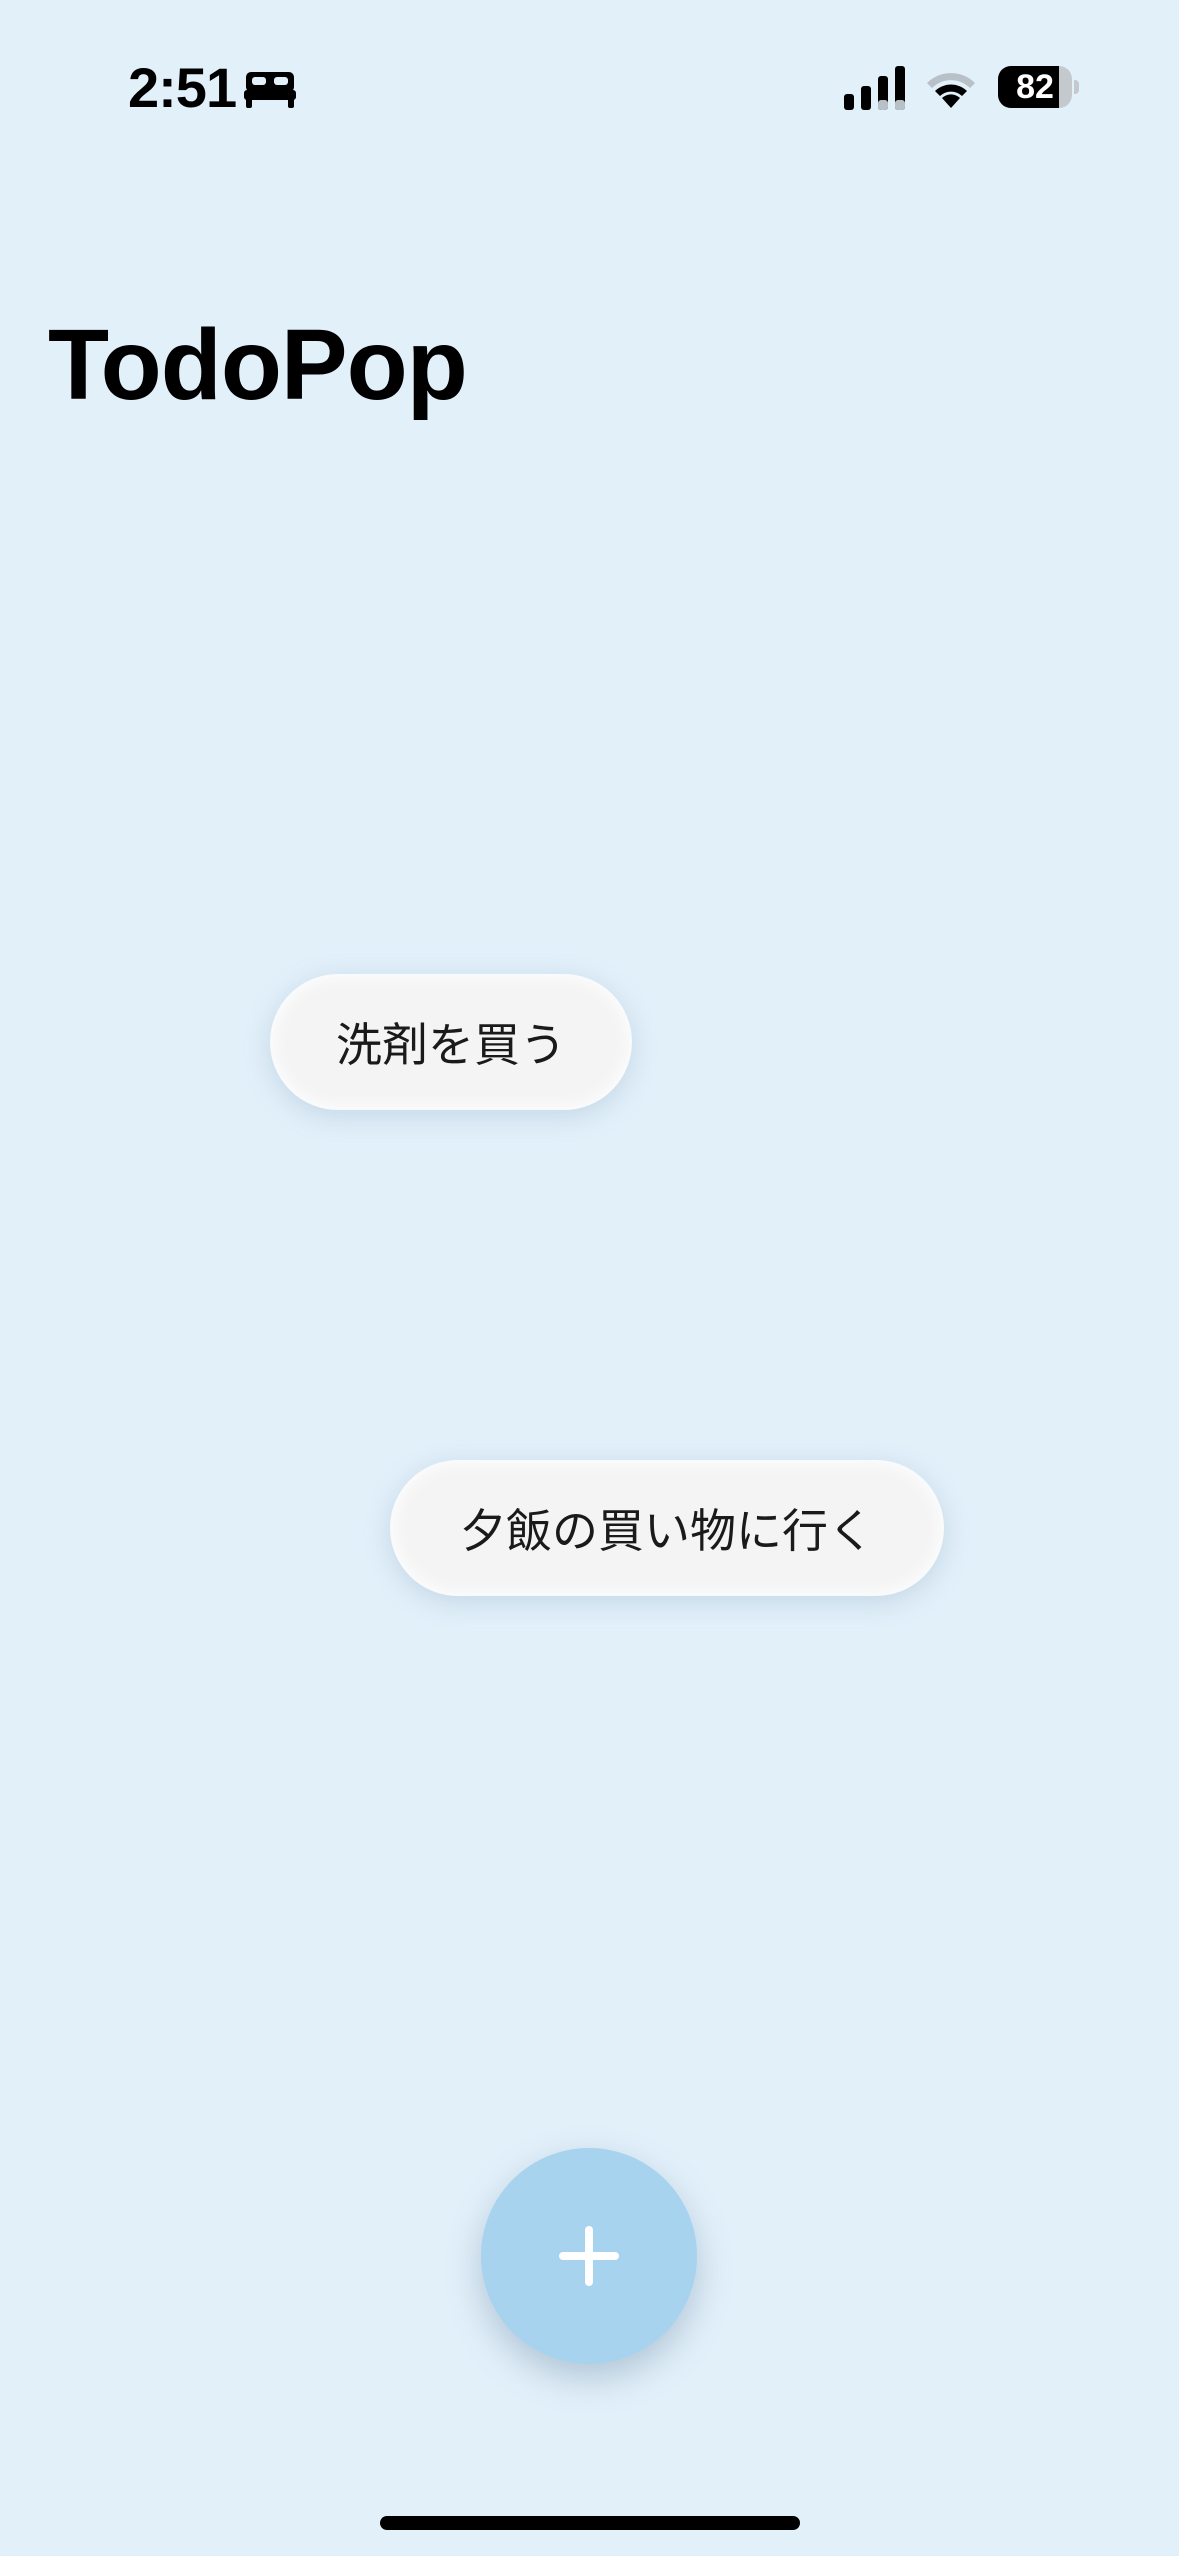  What do you see at coordinates (451, 1042) in the screenshot?
I see `todo-bubble: 洗剤を買う` at bounding box center [451, 1042].